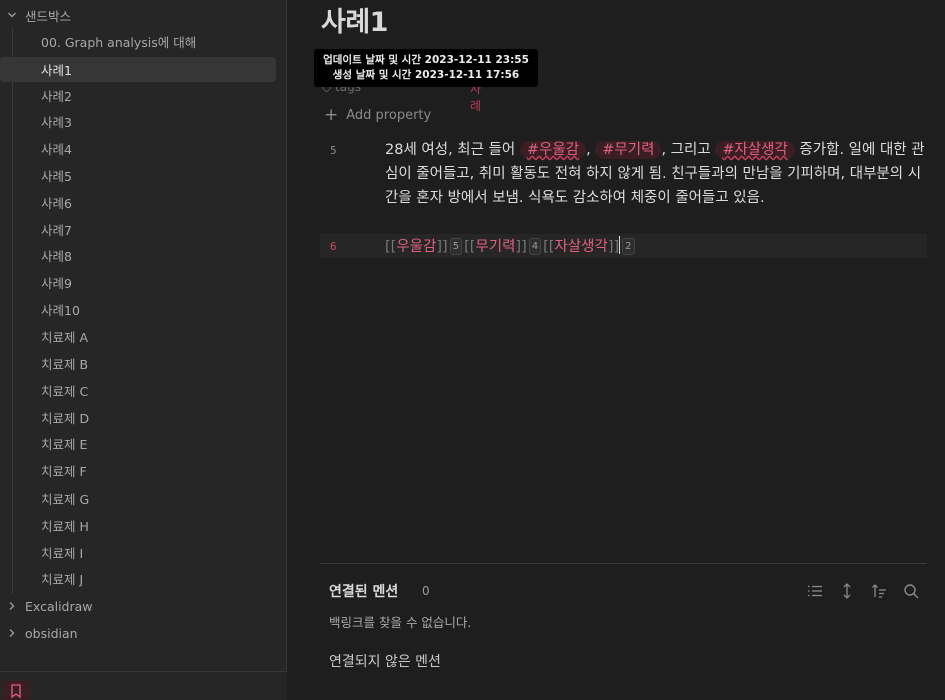 The width and height of the screenshot is (945, 700). I want to click on file-item-graph-analysis: 00. Graph analysis에 대해, so click(138, 41).